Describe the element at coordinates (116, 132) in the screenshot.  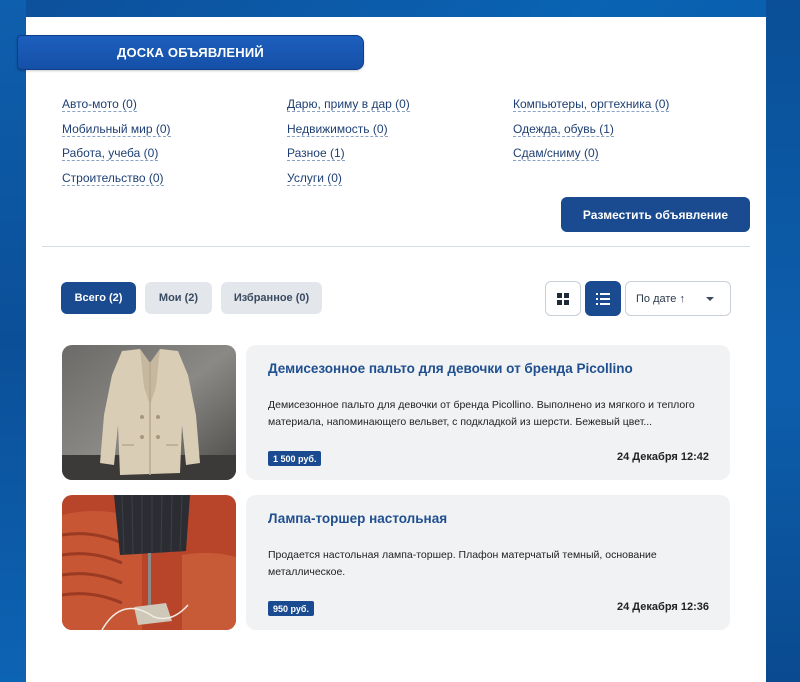
I see `category-link-mobile: Мобильный мир (0)` at that location.